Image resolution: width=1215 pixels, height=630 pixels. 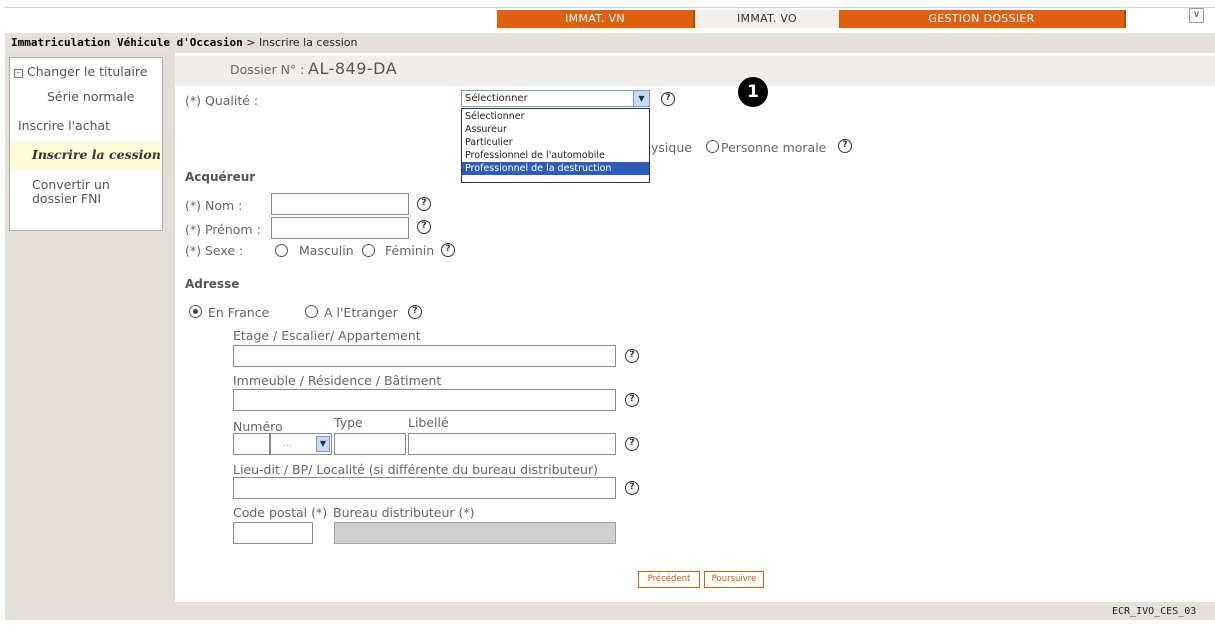 What do you see at coordinates (340, 228) in the screenshot?
I see `prenom-input` at bounding box center [340, 228].